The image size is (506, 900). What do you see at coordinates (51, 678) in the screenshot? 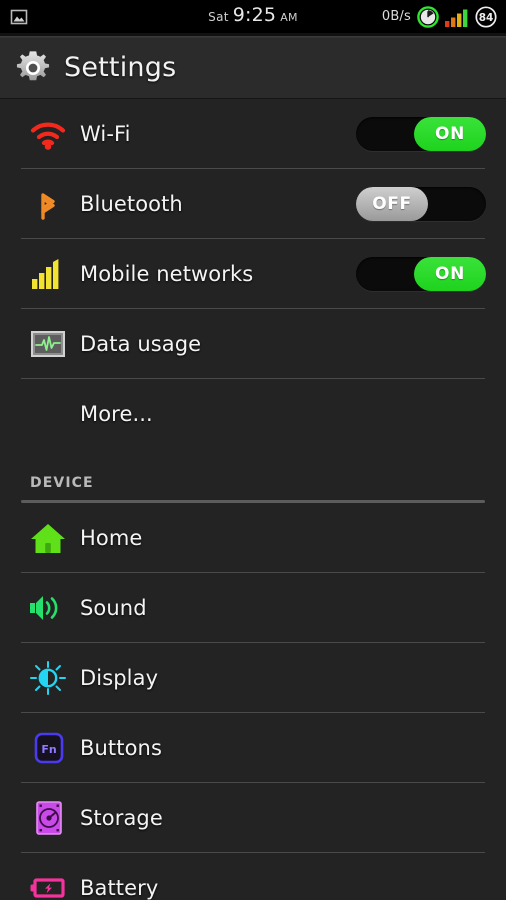
I see `brightness-icon` at bounding box center [51, 678].